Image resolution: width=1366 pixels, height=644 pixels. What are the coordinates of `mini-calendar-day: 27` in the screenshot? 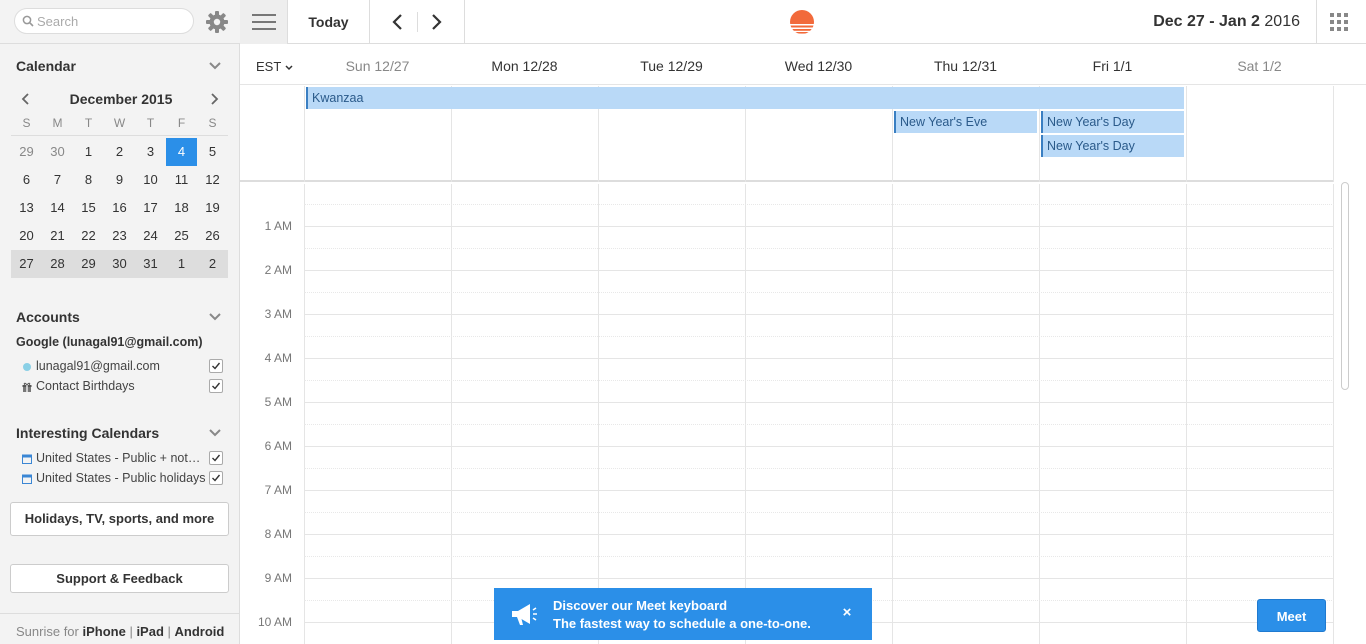 It's located at (26, 264).